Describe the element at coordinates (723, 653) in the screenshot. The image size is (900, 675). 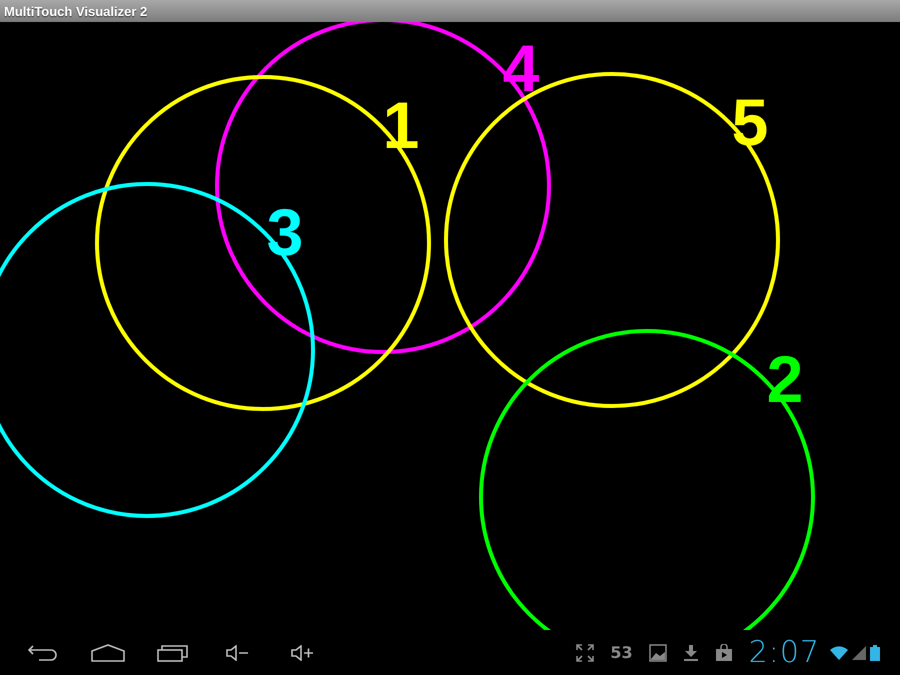
I see `shopping-bag-icon` at that location.